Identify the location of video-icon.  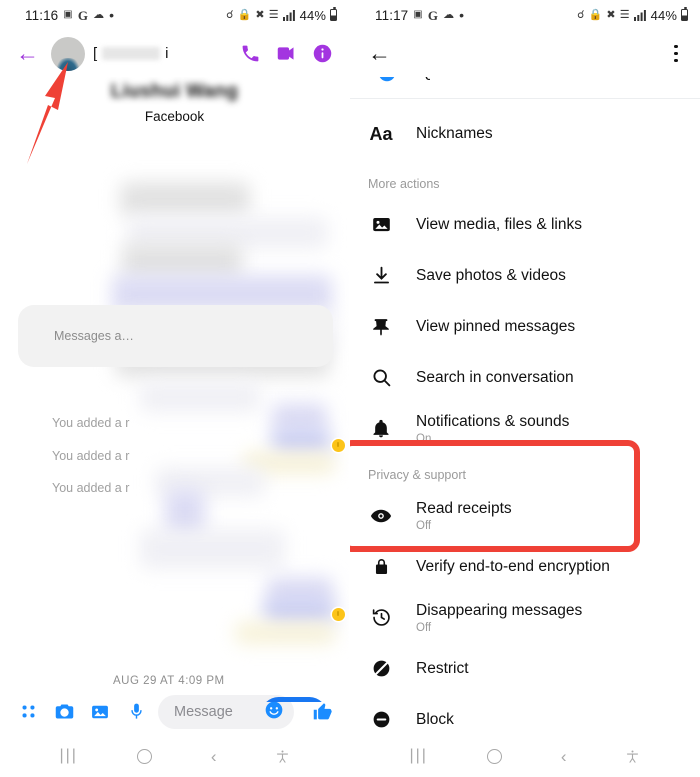
(286, 53).